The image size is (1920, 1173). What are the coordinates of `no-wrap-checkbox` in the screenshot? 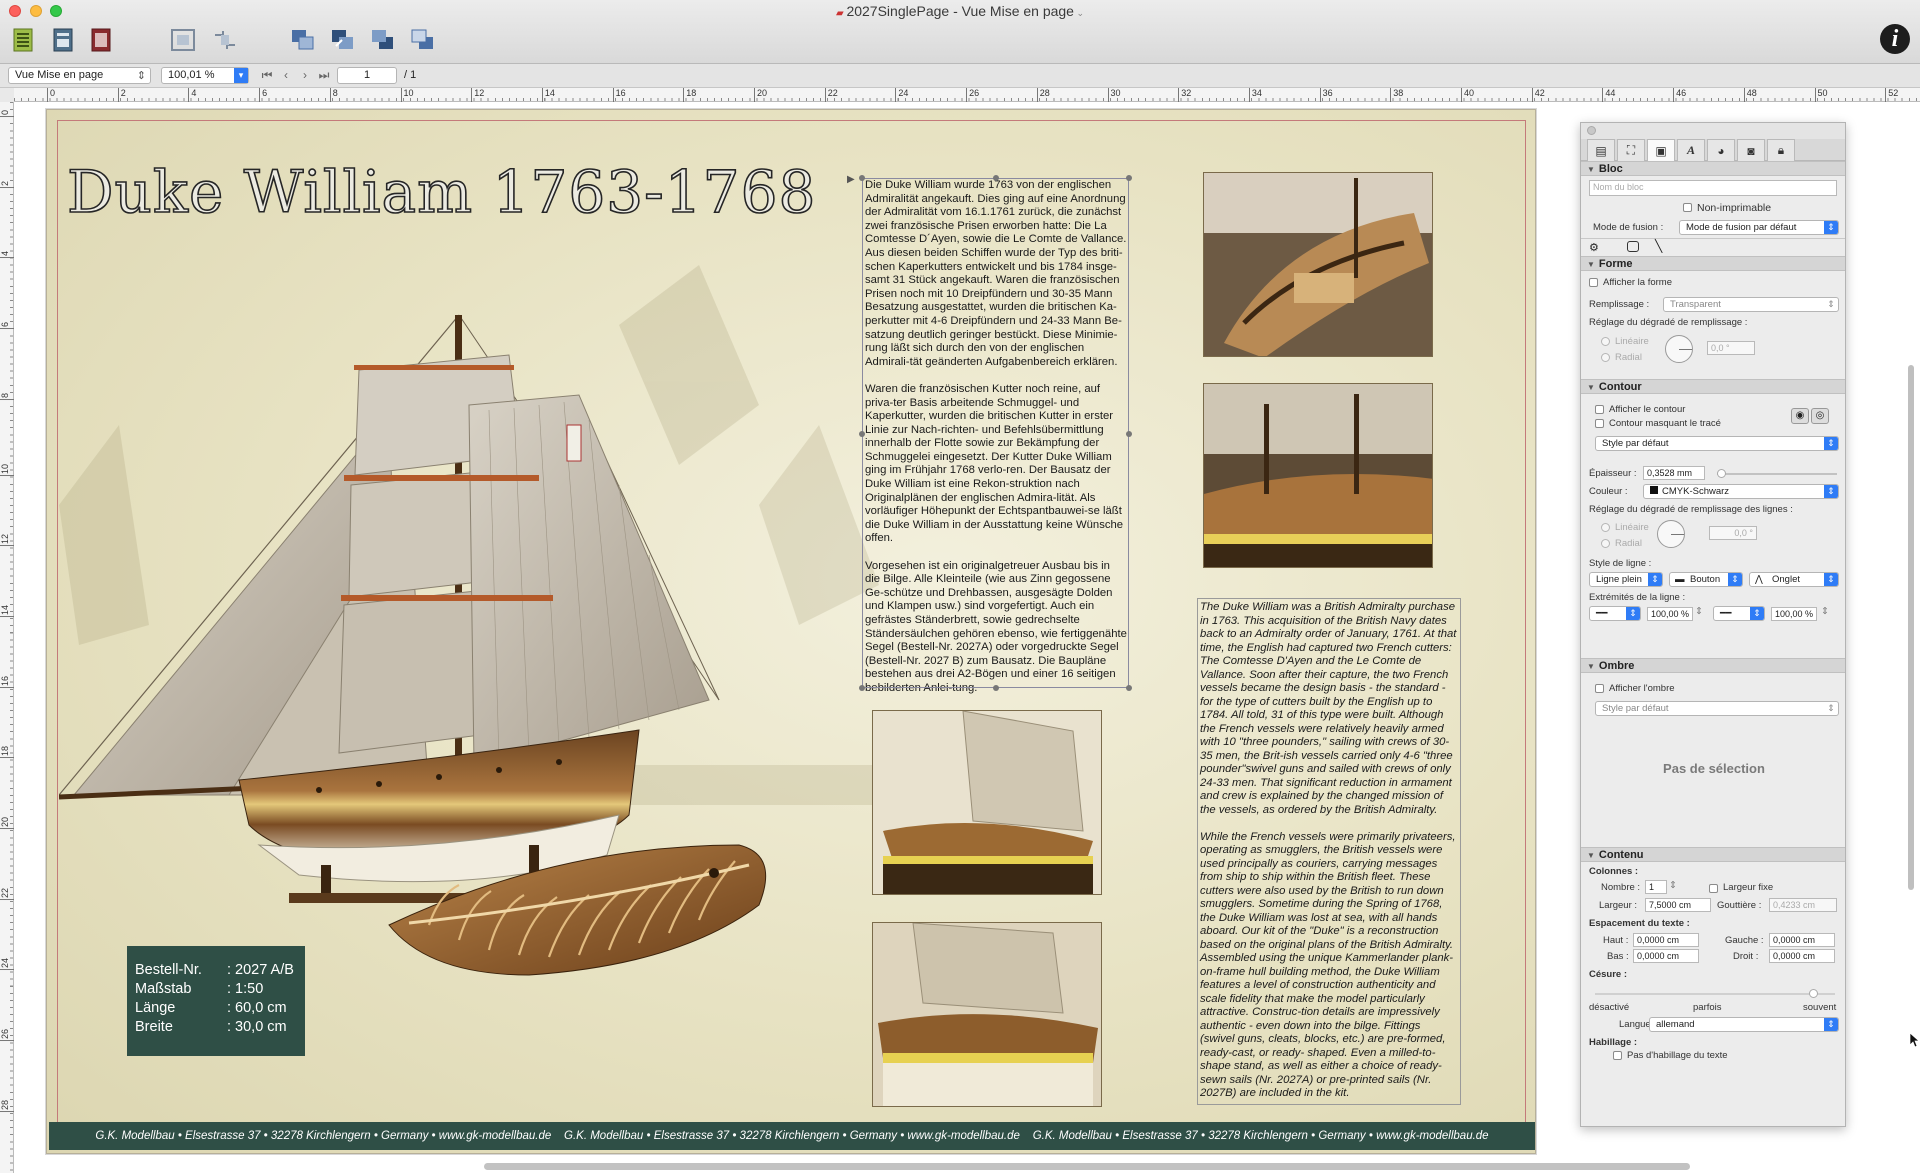 It's located at (1617, 1055).